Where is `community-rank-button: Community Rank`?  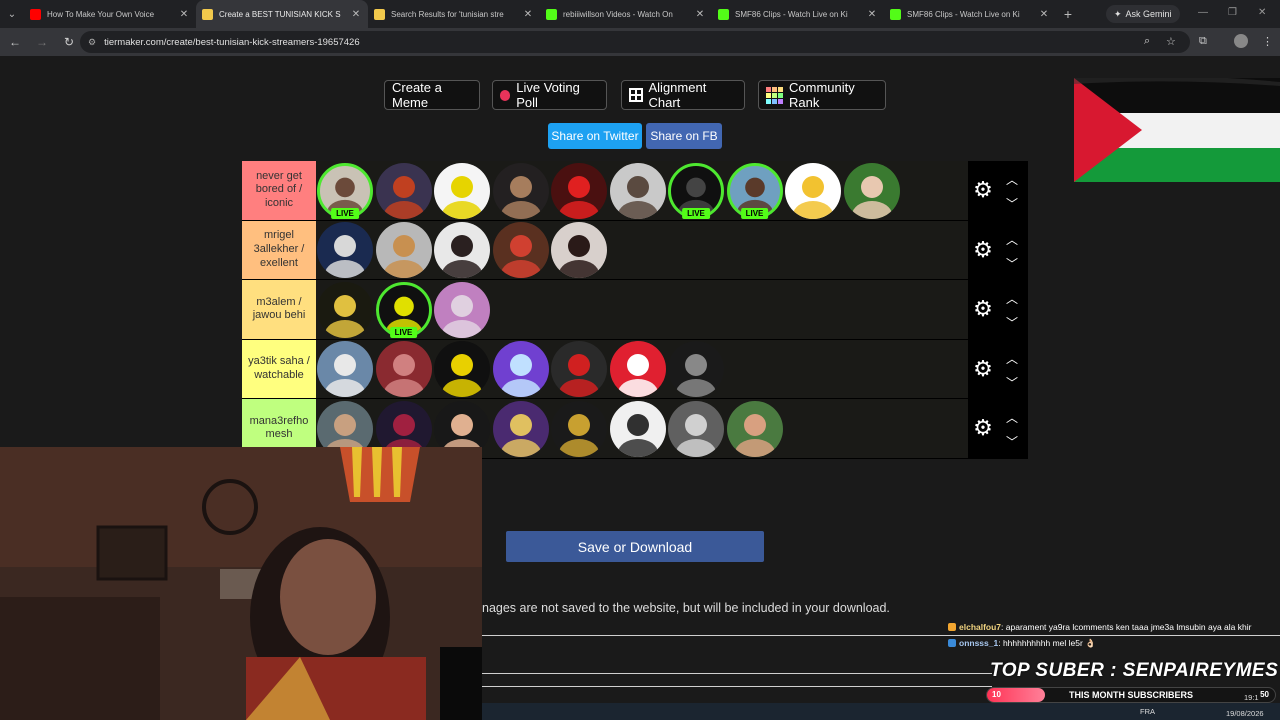
community-rank-button: Community Rank is located at coordinates (822, 95).